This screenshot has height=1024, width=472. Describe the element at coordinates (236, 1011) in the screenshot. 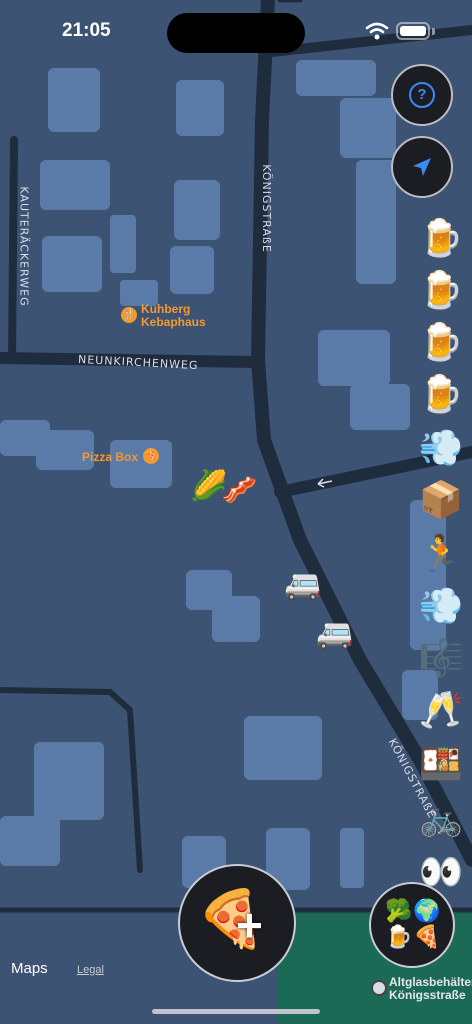

I see `home-indicator` at that location.